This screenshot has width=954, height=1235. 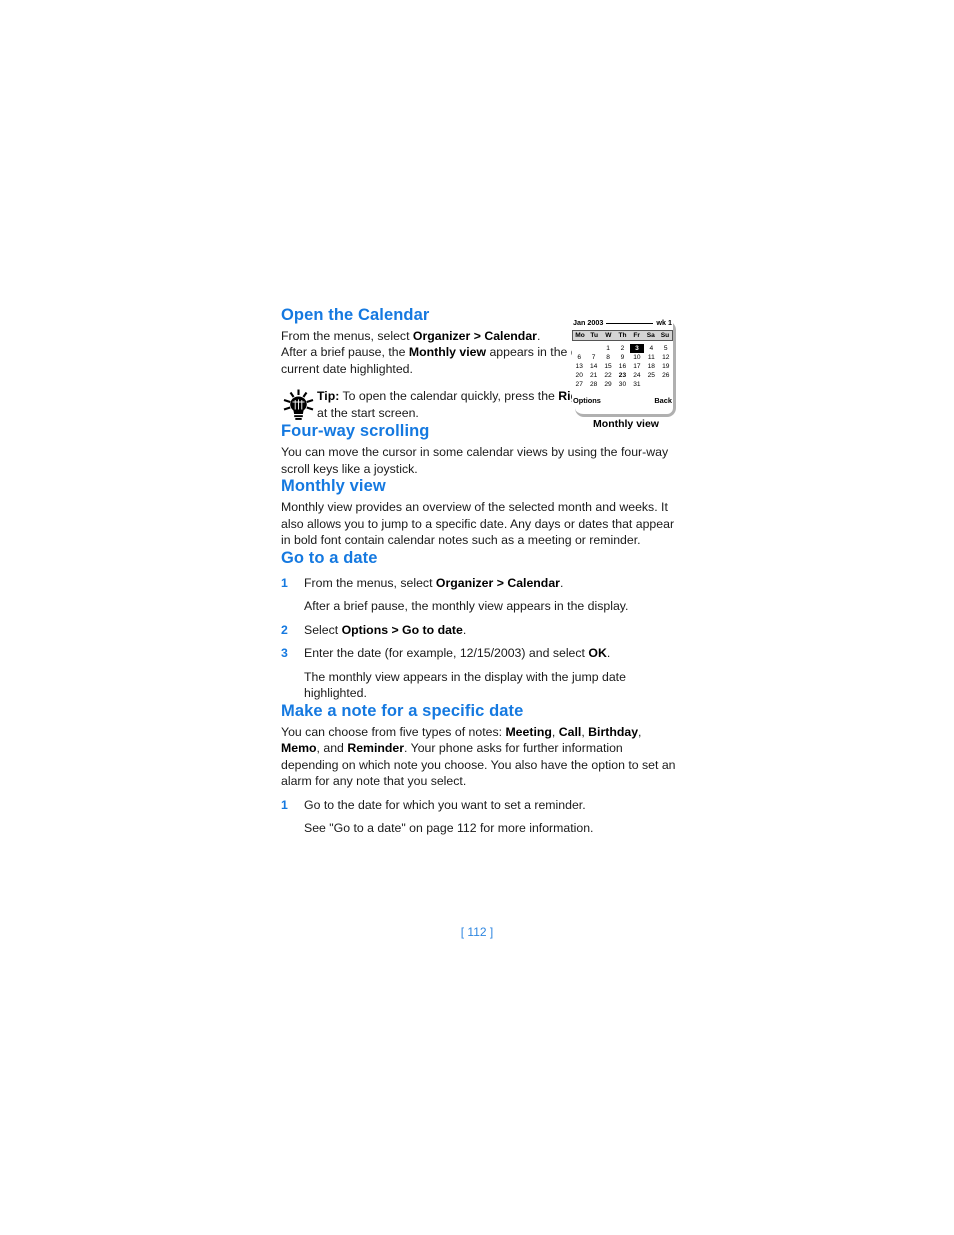 I want to click on bold-ok: OK, so click(x=597, y=653).